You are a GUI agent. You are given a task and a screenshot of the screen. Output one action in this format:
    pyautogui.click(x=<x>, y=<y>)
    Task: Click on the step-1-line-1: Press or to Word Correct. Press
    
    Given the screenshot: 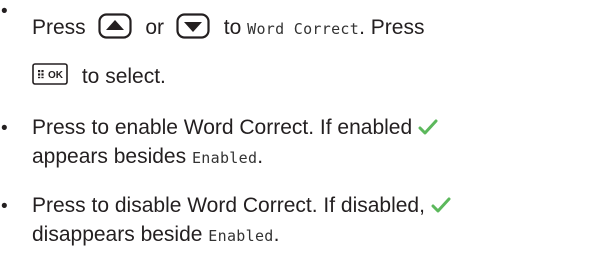 What is the action you would take?
    pyautogui.click(x=228, y=27)
    